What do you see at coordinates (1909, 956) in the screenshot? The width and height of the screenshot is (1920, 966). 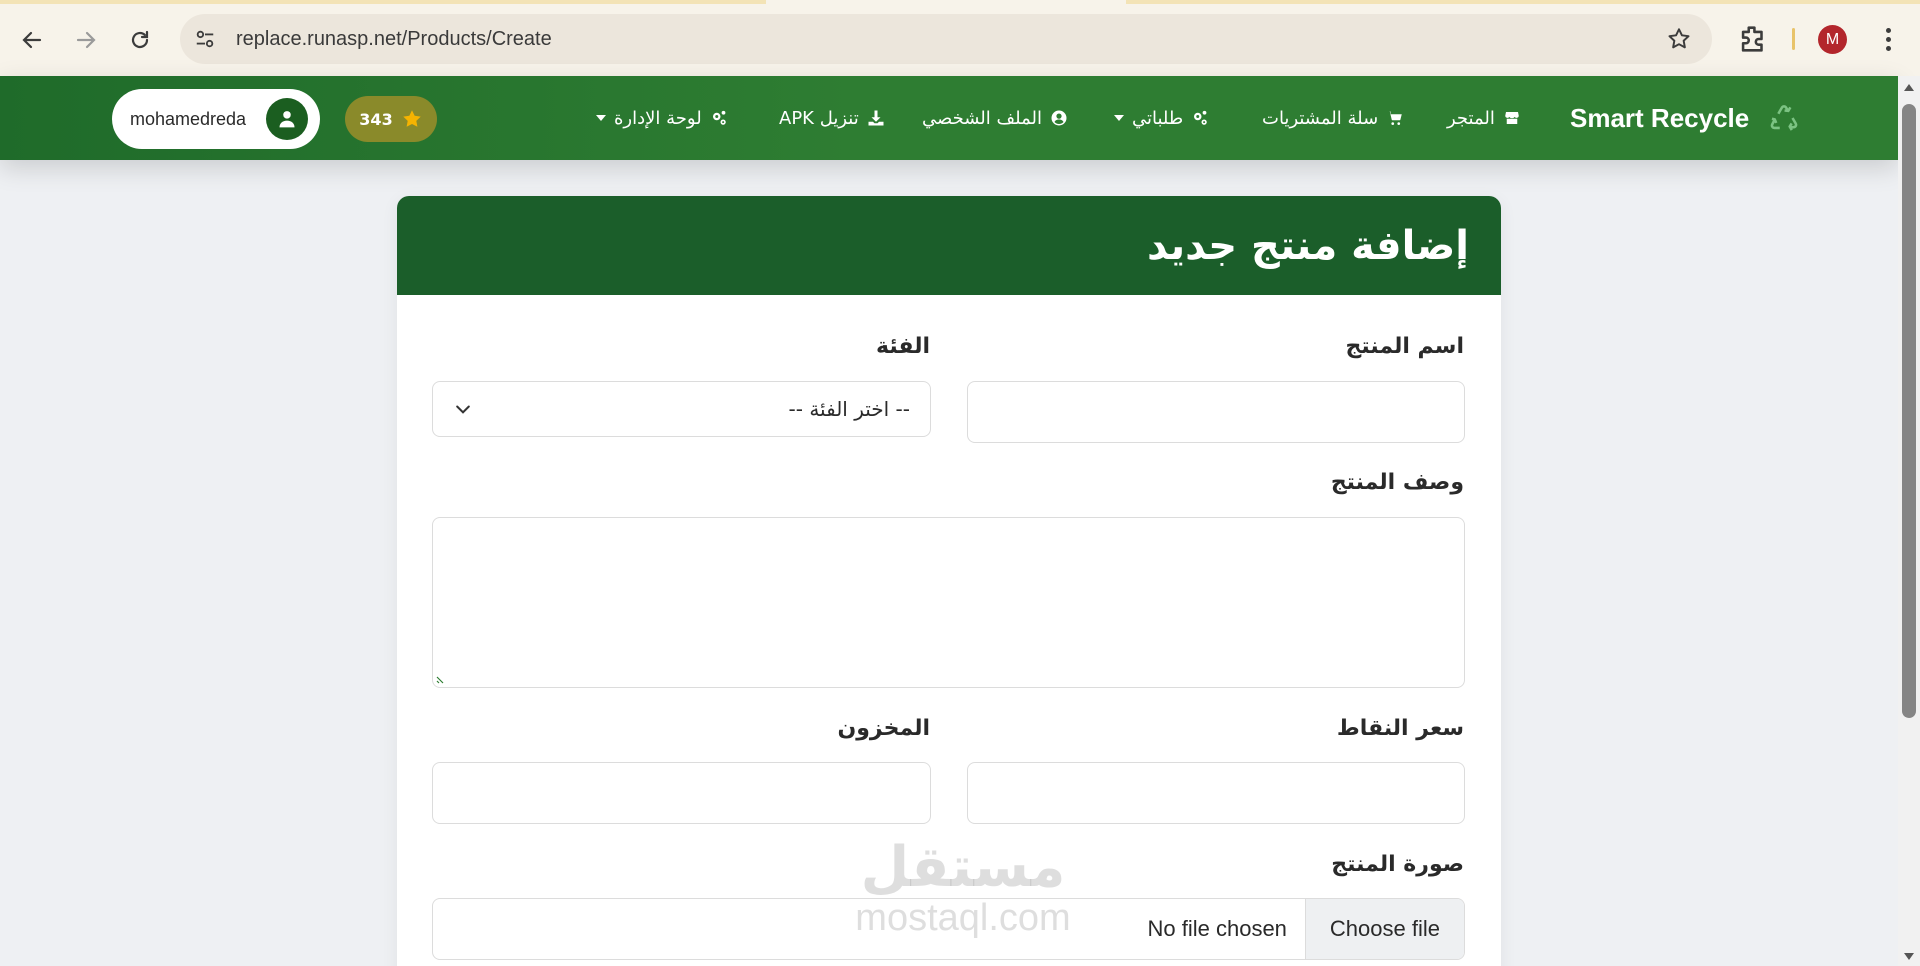 I see `scroll-down-arrow` at bounding box center [1909, 956].